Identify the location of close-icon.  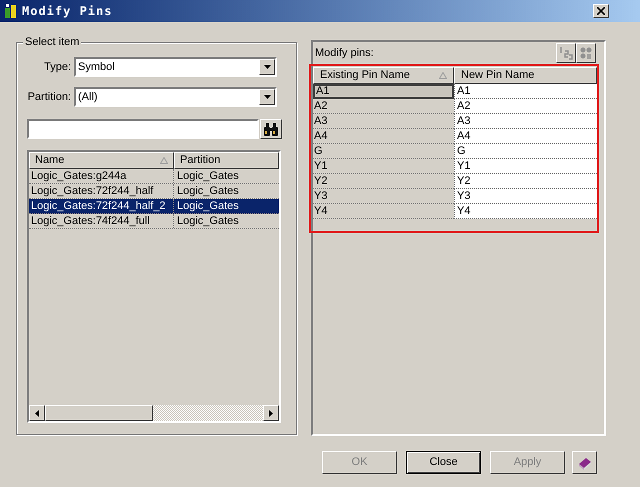
(601, 11).